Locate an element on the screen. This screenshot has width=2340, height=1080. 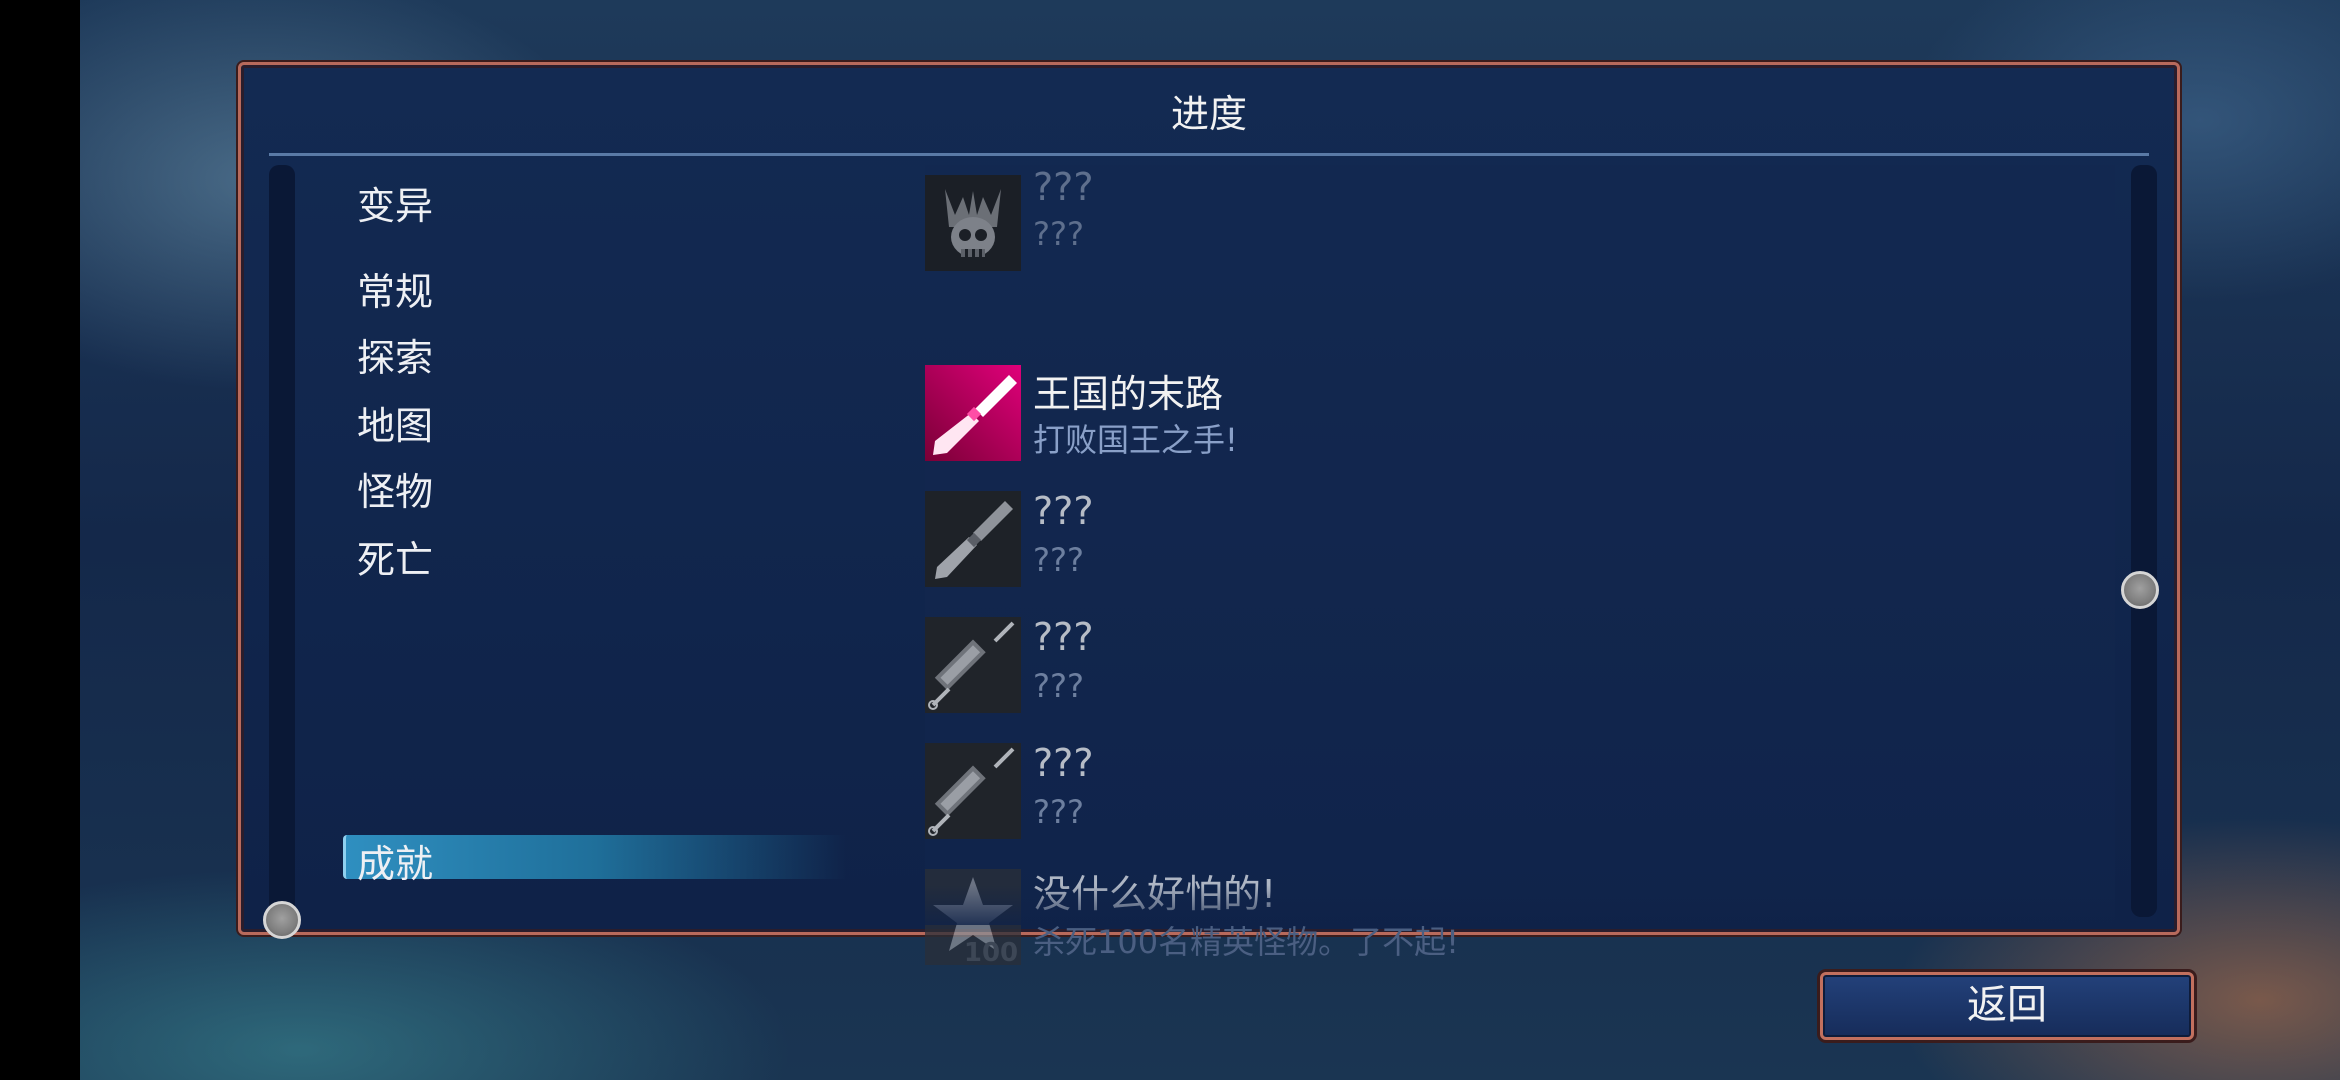
category-scrollbar-knob is located at coordinates (282, 920).